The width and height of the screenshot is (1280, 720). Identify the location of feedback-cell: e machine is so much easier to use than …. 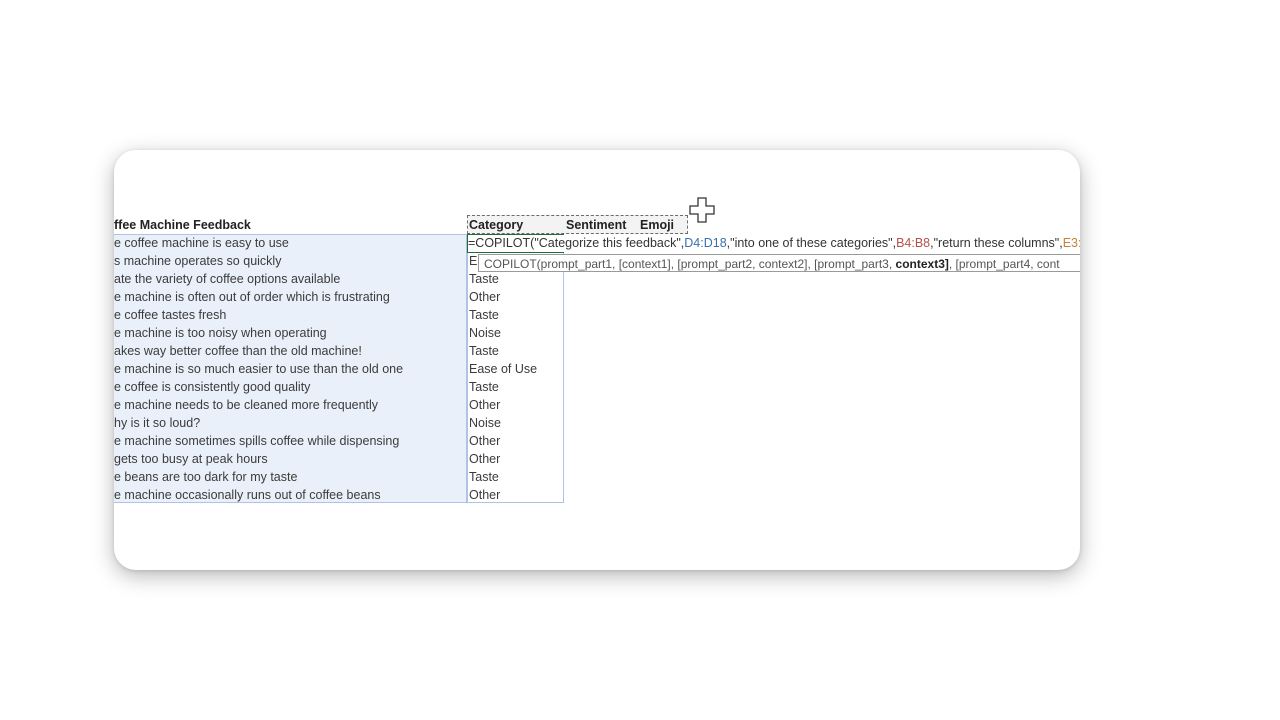
(289, 369).